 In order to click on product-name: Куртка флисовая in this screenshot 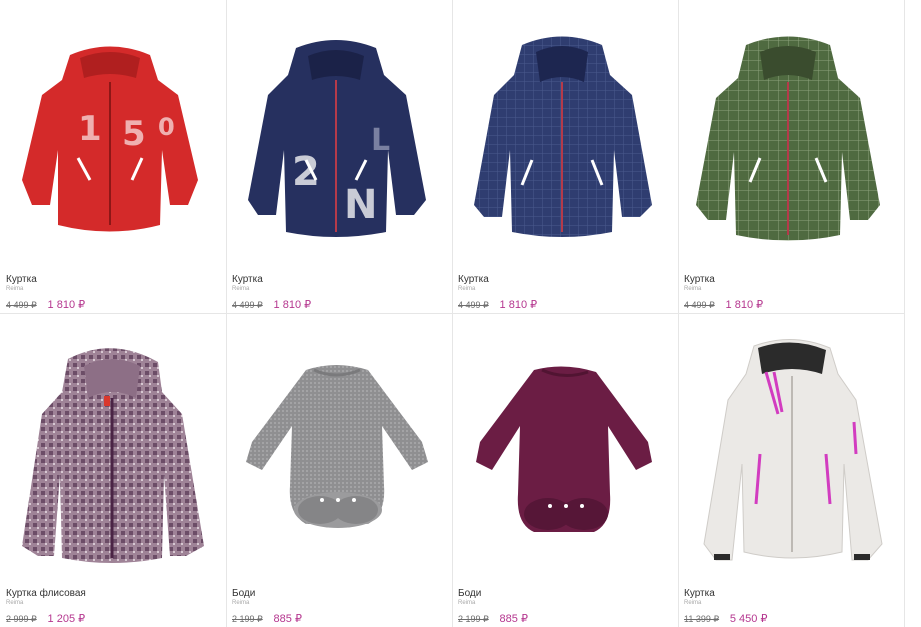, I will do `click(113, 594)`.